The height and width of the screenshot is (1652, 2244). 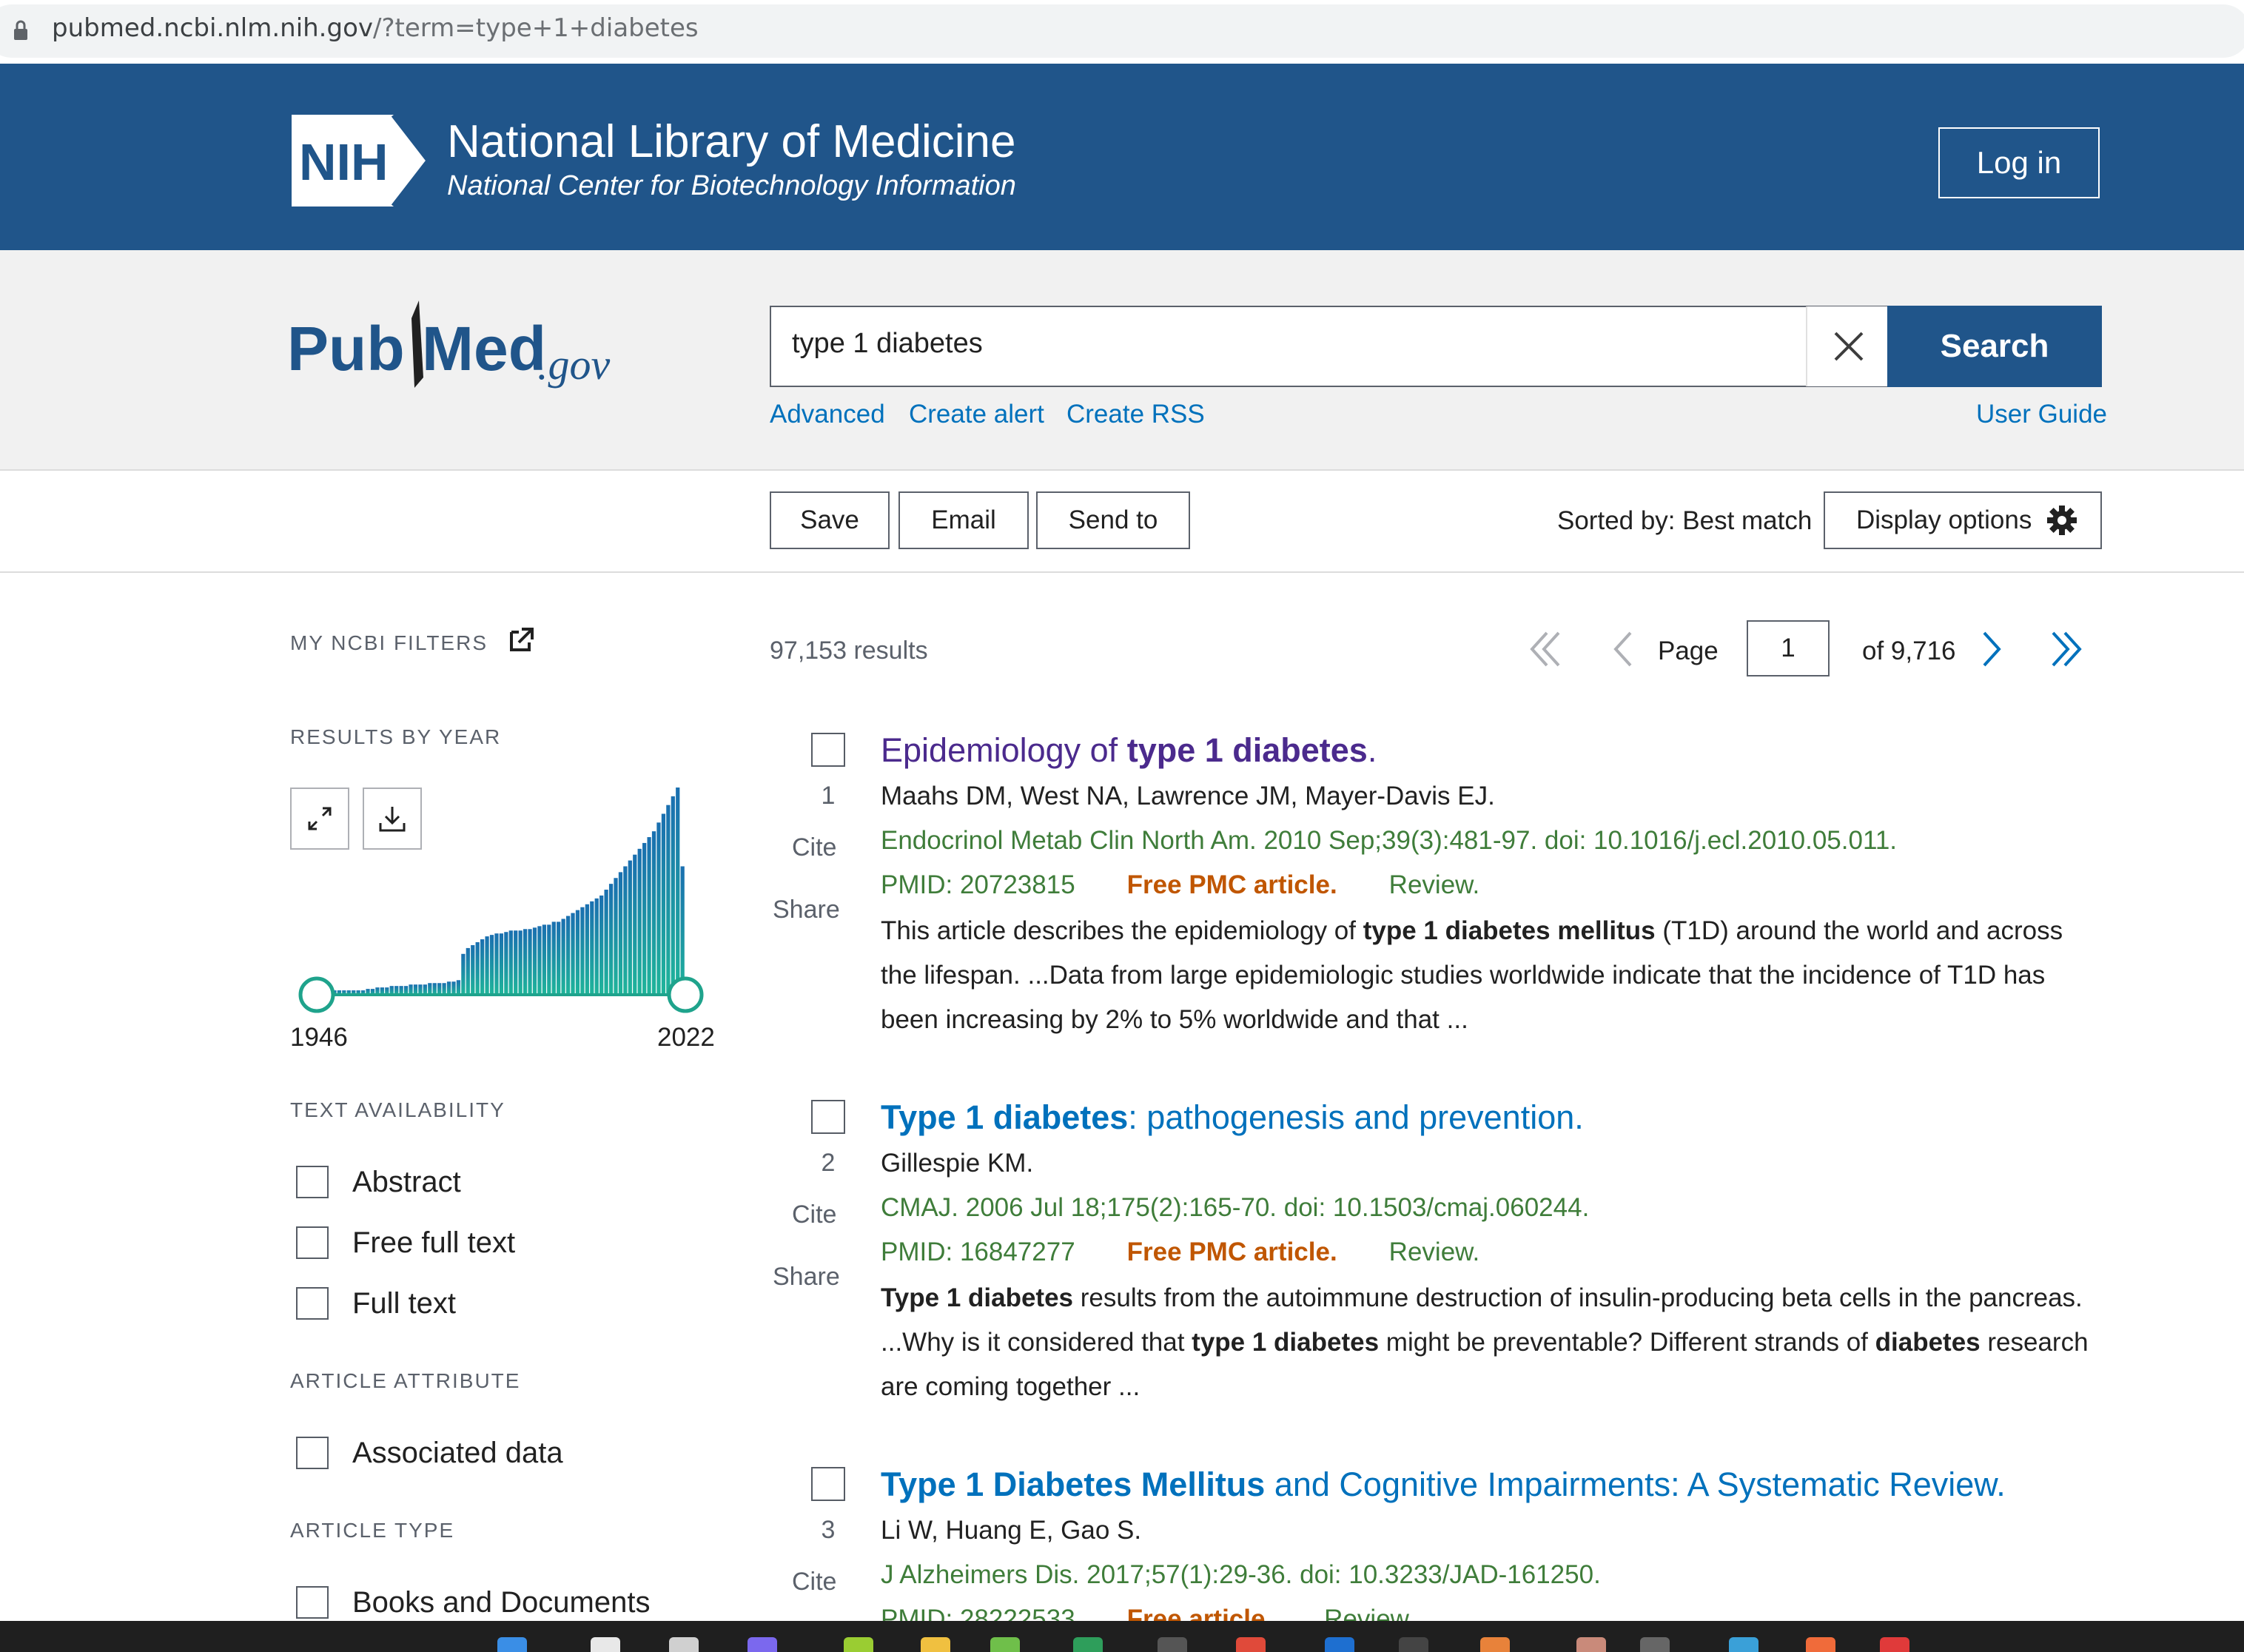 What do you see at coordinates (2019, 162) in the screenshot?
I see `login-button: Log in` at bounding box center [2019, 162].